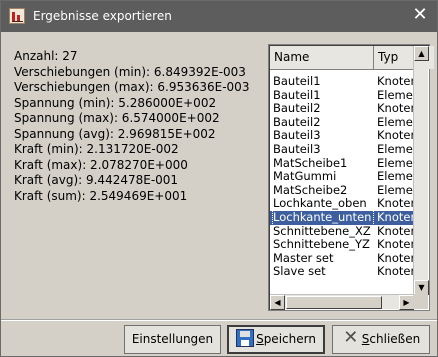 The height and width of the screenshot is (357, 438). Describe the element at coordinates (101, 164) in the screenshot. I see `stat-line: Kraft (max): 2.078270E+000` at that location.